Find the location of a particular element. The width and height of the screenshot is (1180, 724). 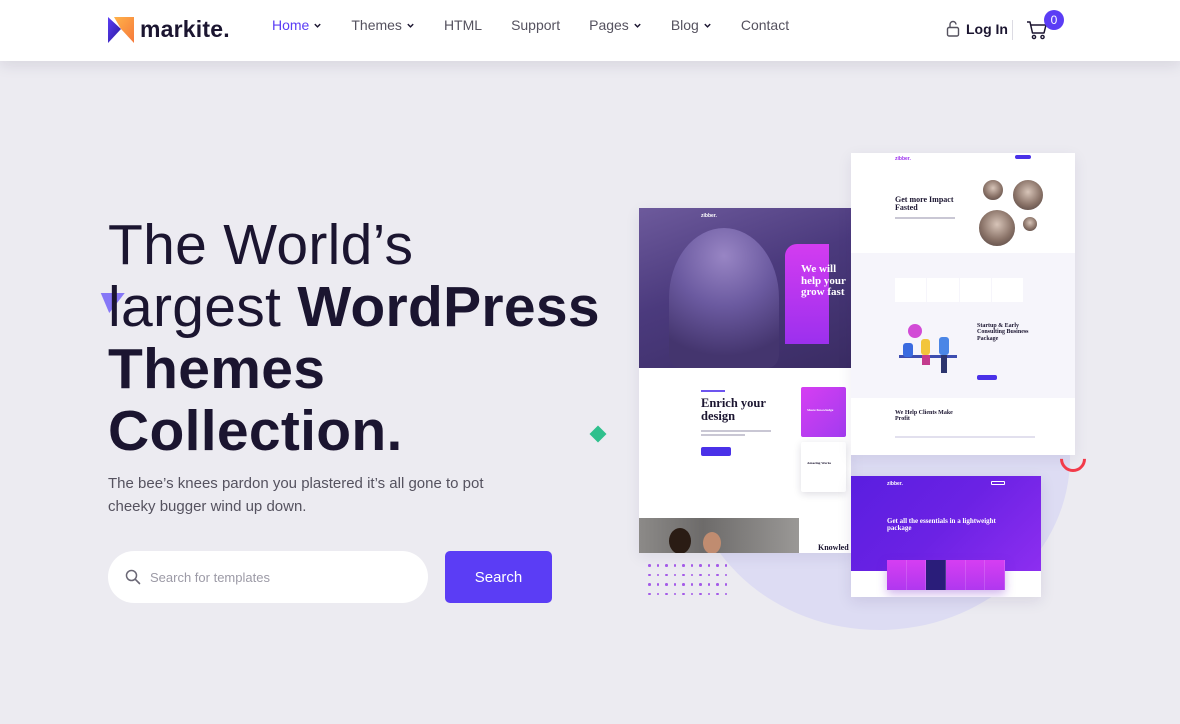

nav-label: Contact is located at coordinates (765, 25).